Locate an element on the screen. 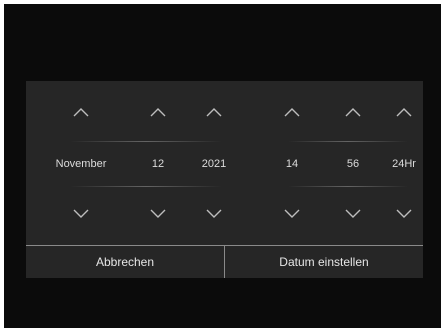 The height and width of the screenshot is (332, 445). hour-up-button is located at coordinates (292, 112).